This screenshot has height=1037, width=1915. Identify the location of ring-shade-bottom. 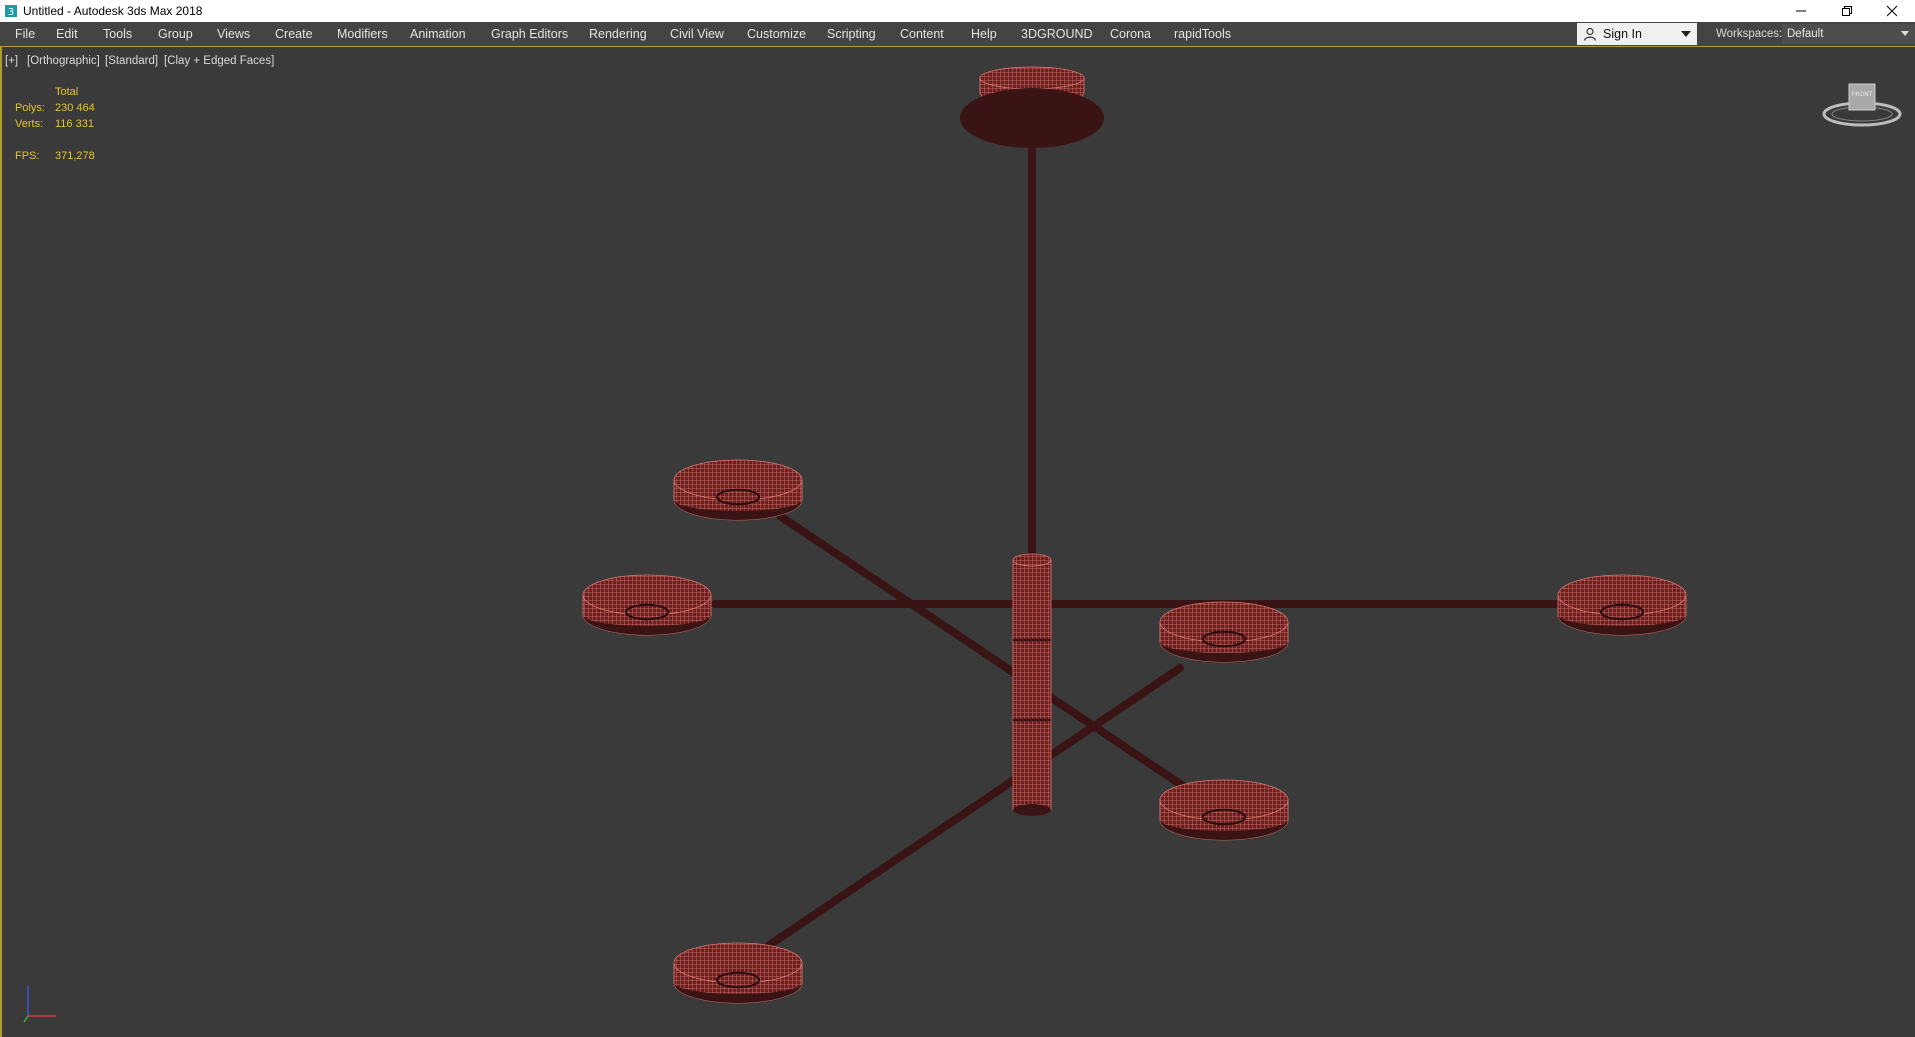
(738, 973).